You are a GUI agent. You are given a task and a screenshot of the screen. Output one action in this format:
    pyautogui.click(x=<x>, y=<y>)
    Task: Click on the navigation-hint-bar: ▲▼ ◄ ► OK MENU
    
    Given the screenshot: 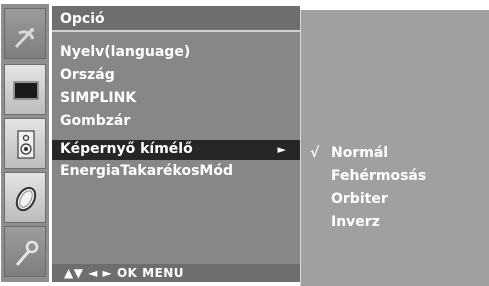 What is the action you would take?
    pyautogui.click(x=176, y=273)
    